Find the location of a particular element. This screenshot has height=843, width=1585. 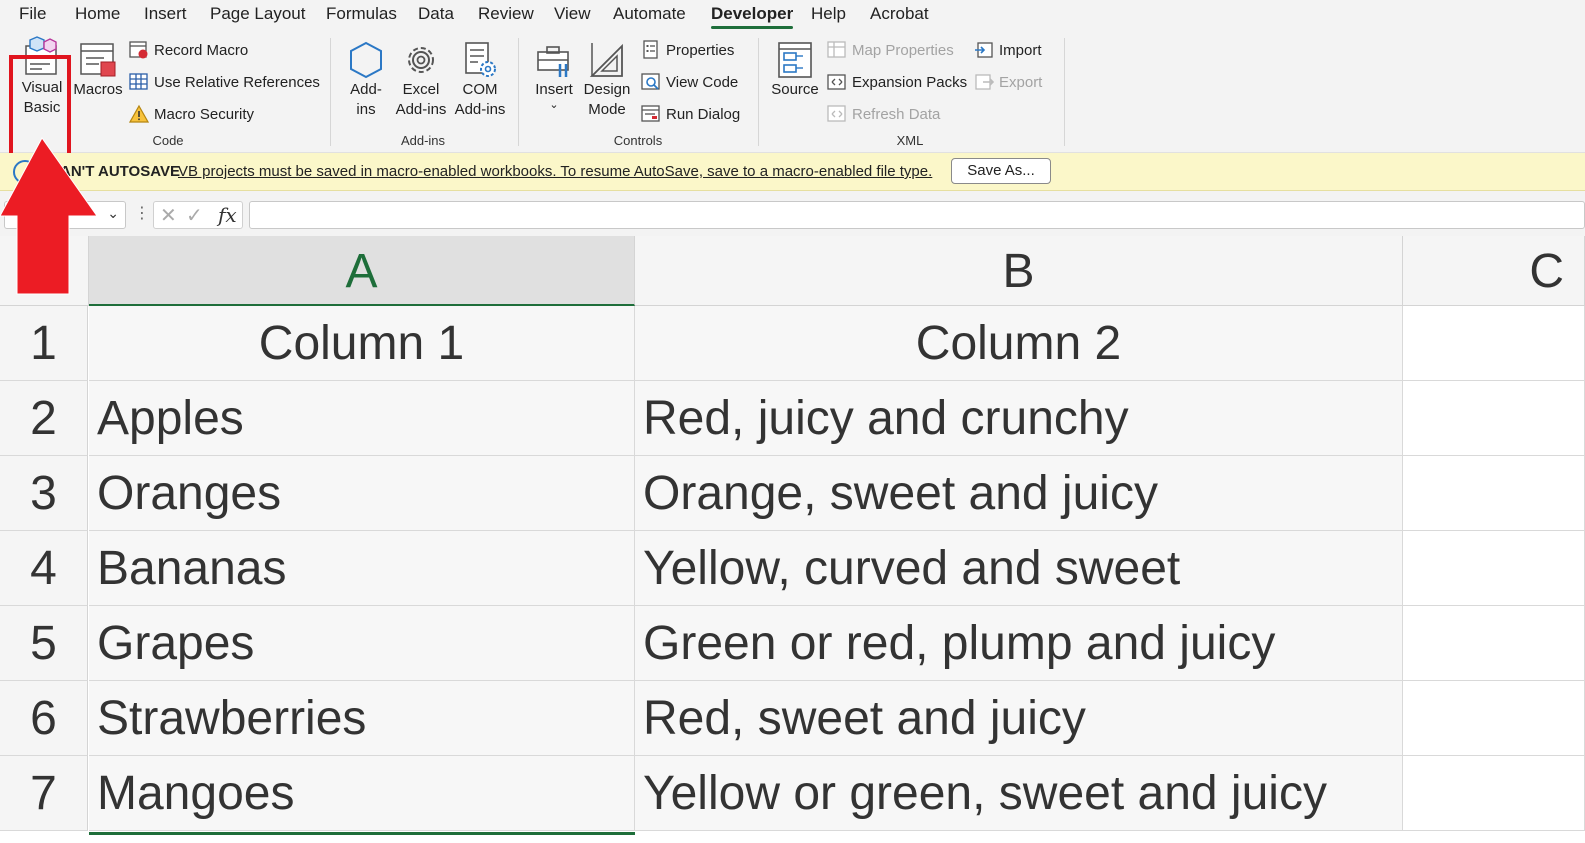

cell-b3: Orange, sweet and juicy is located at coordinates (1019, 493).